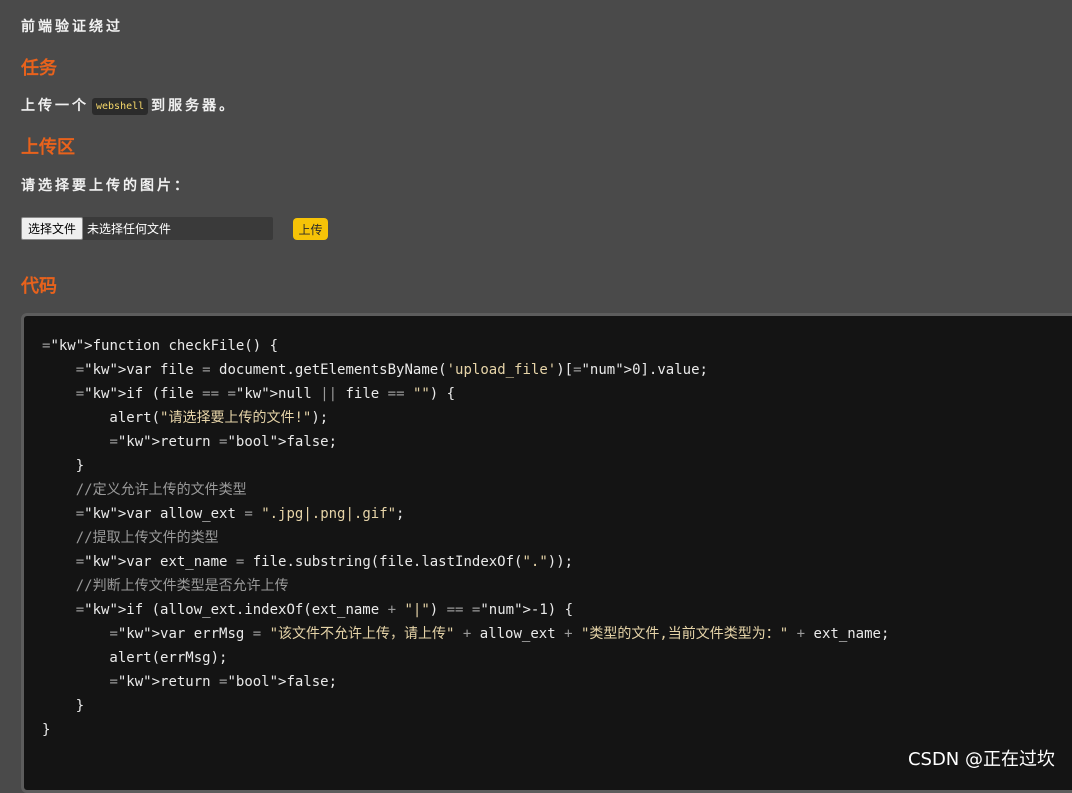 This screenshot has width=1072, height=793. I want to click on choose-file-button: 选择文件, so click(52, 228).